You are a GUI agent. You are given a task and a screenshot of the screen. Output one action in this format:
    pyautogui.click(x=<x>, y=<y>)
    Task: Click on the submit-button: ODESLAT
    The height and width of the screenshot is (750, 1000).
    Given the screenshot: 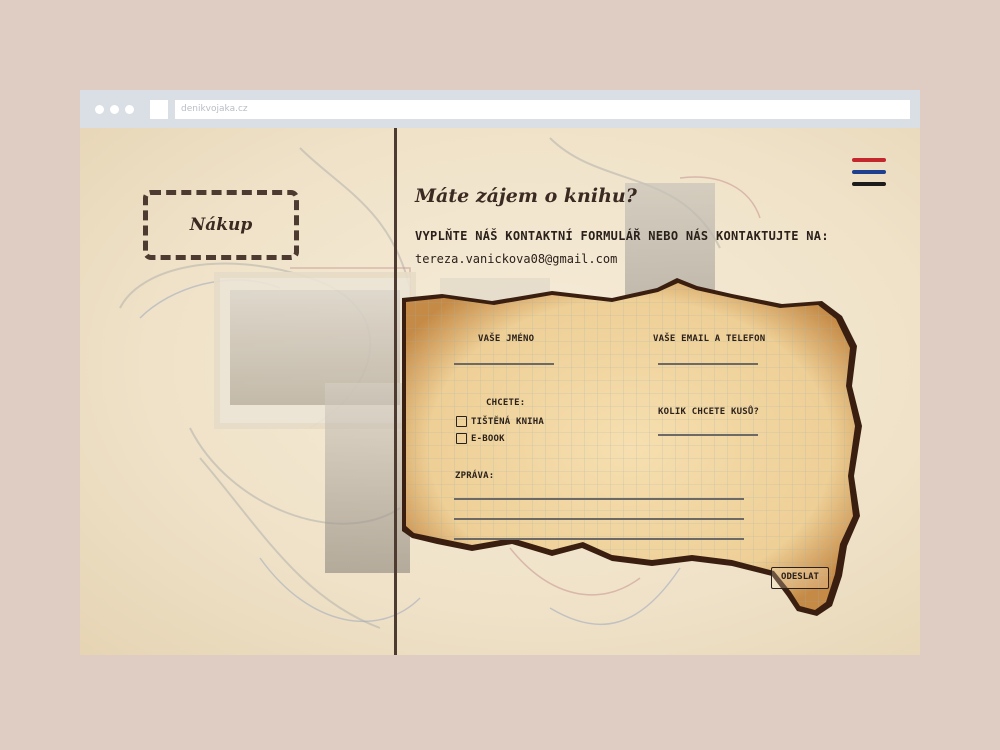 What is the action you would take?
    pyautogui.click(x=800, y=578)
    